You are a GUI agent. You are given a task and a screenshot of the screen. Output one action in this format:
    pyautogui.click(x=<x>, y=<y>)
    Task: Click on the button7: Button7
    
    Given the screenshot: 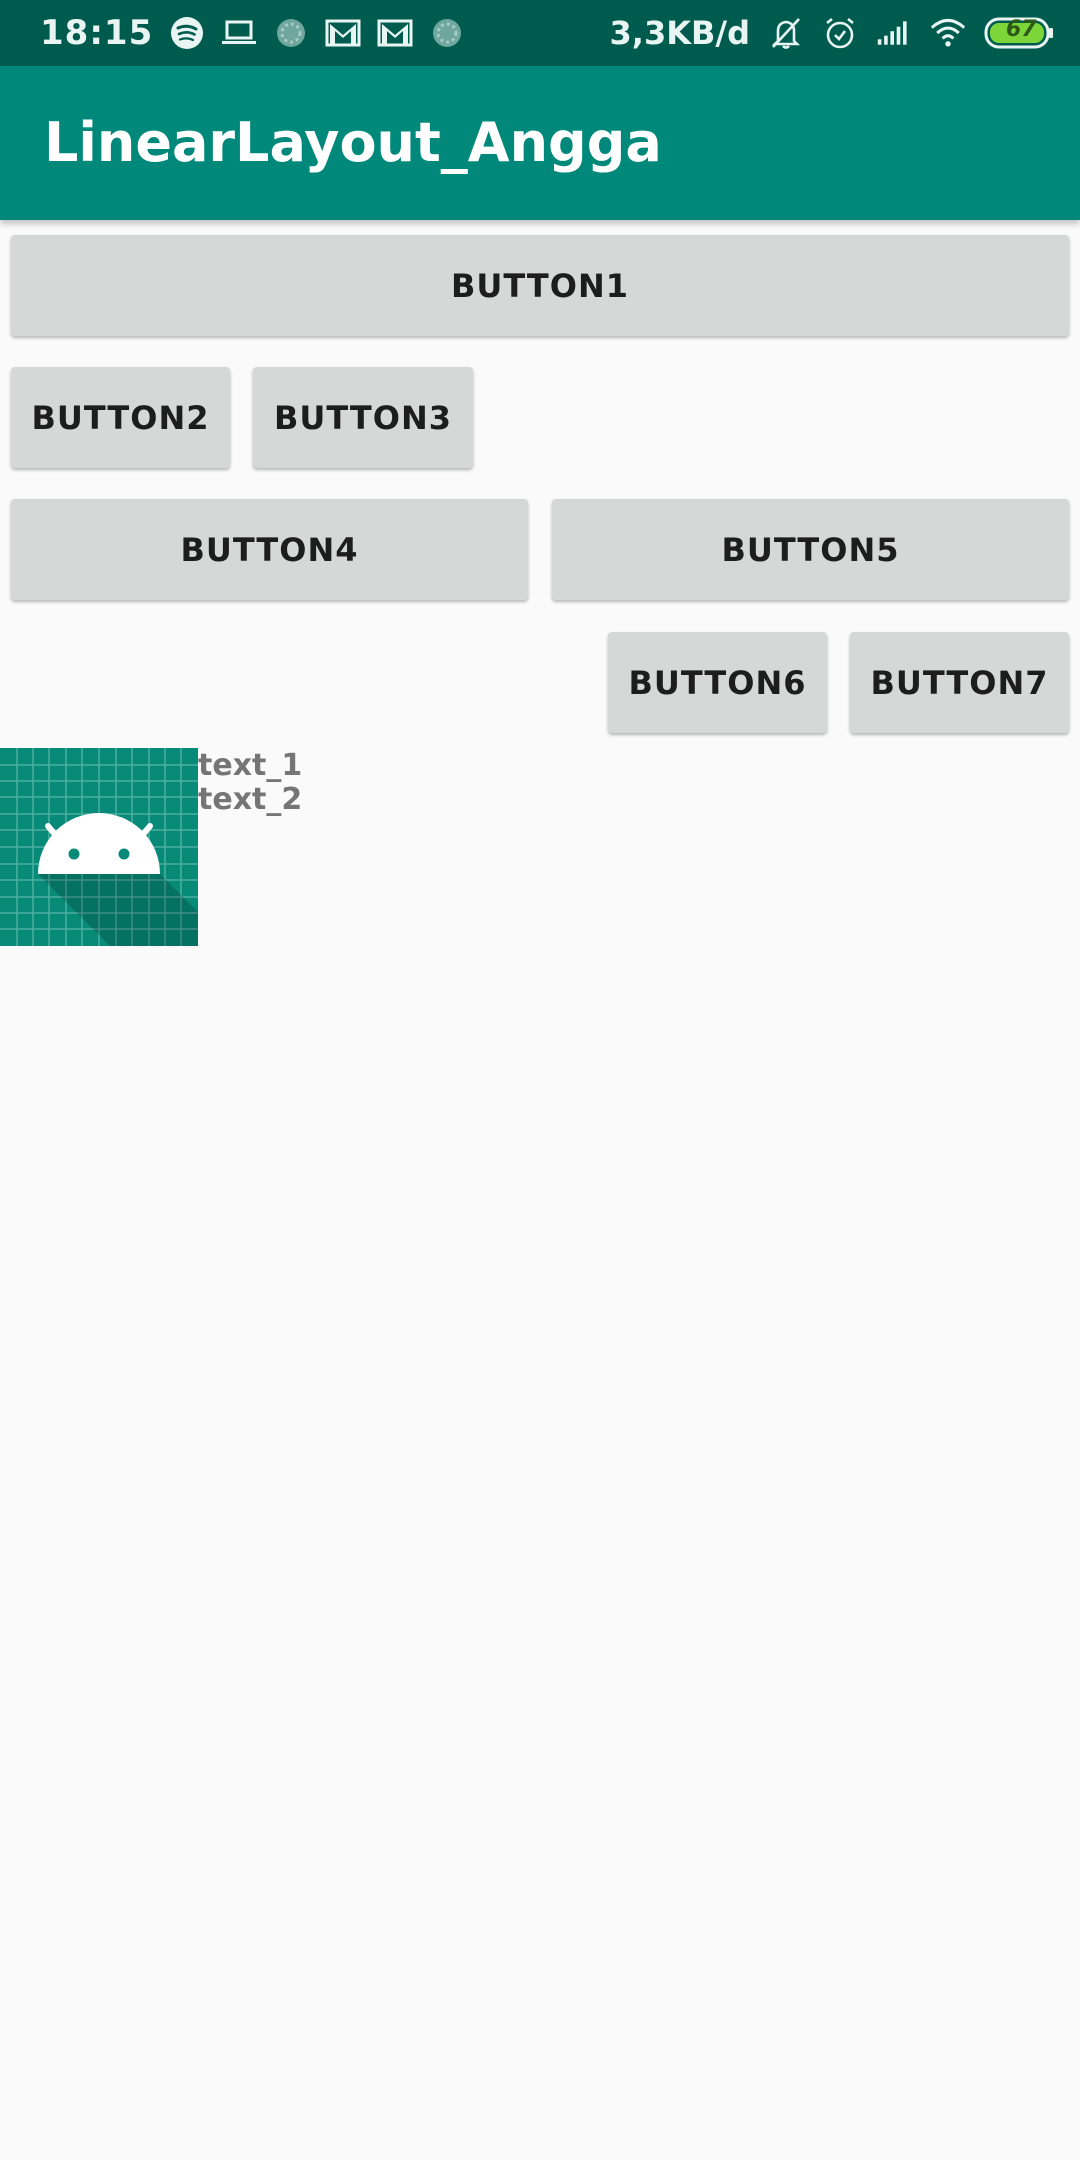 What is the action you would take?
    pyautogui.click(x=959, y=682)
    